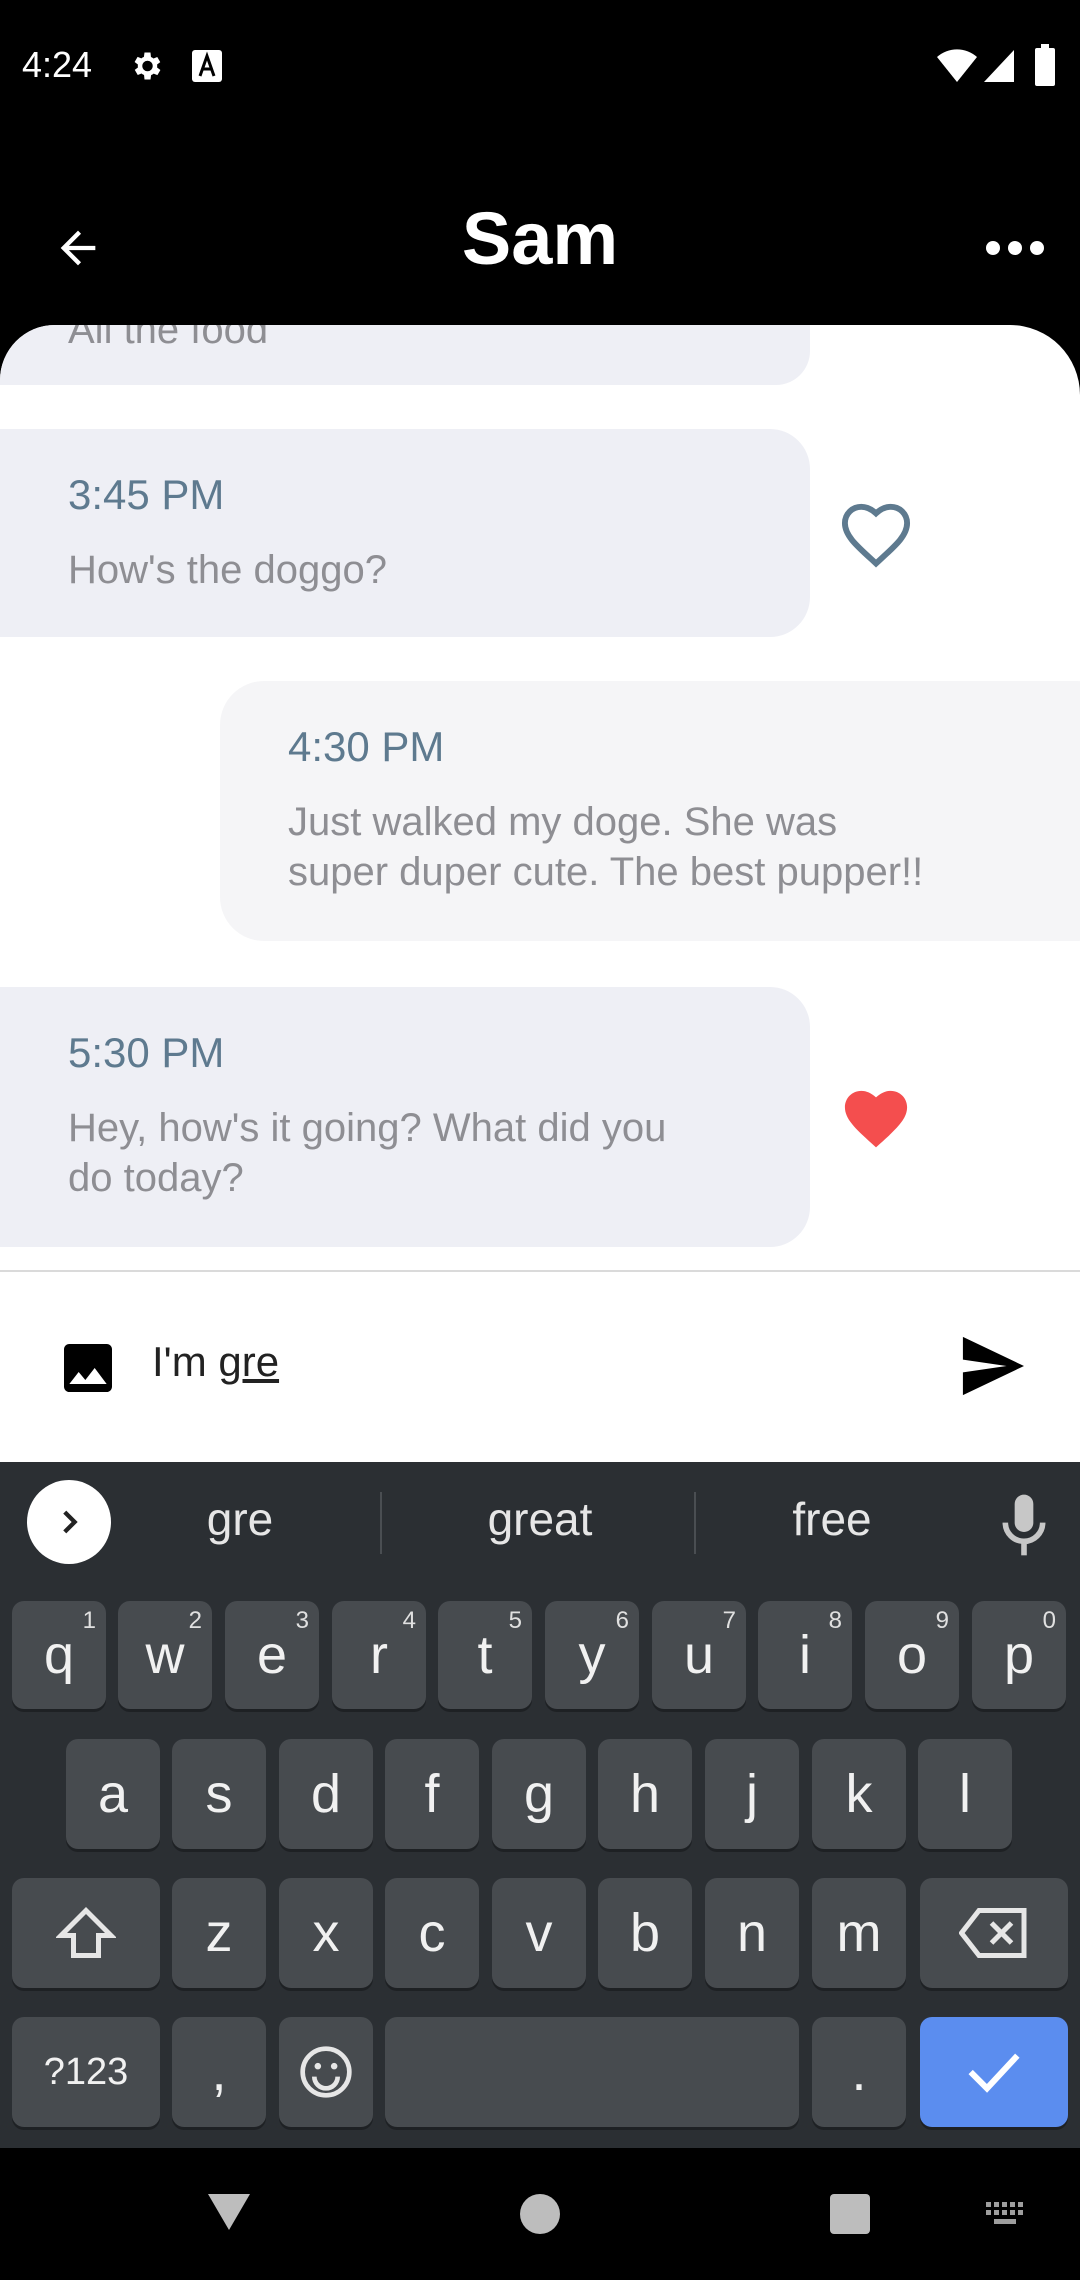 Image resolution: width=1080 pixels, height=2280 pixels. I want to click on key-l: l, so click(965, 1794).